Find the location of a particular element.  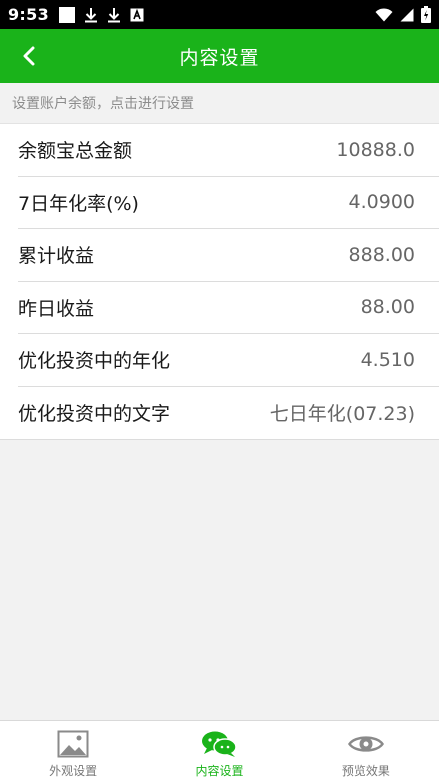

app-a-icon is located at coordinates (137, 15).